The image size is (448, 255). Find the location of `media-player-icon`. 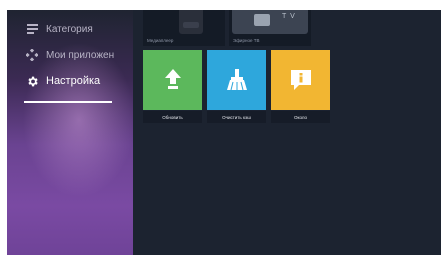

media-player-icon is located at coordinates (191, 25).